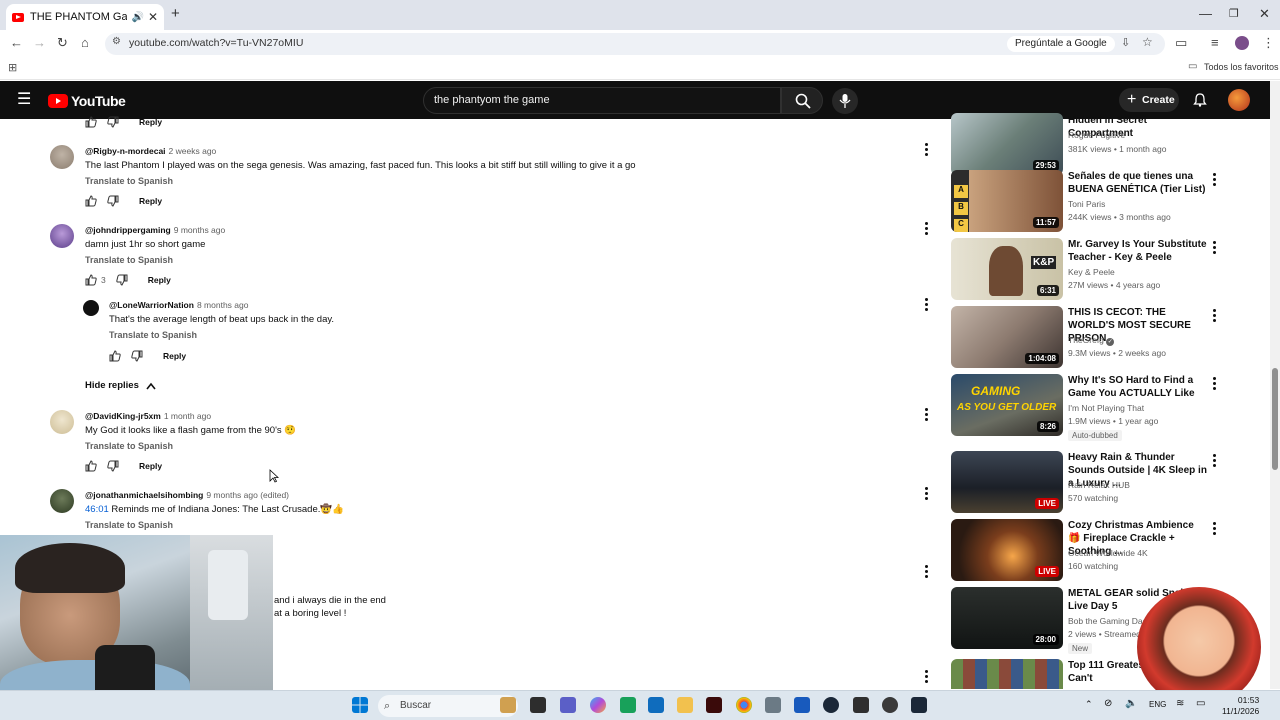 Image resolution: width=1280 pixels, height=720 pixels. What do you see at coordinates (151, 305) in the screenshot?
I see `comment-handle: @LoneWarriorNation` at bounding box center [151, 305].